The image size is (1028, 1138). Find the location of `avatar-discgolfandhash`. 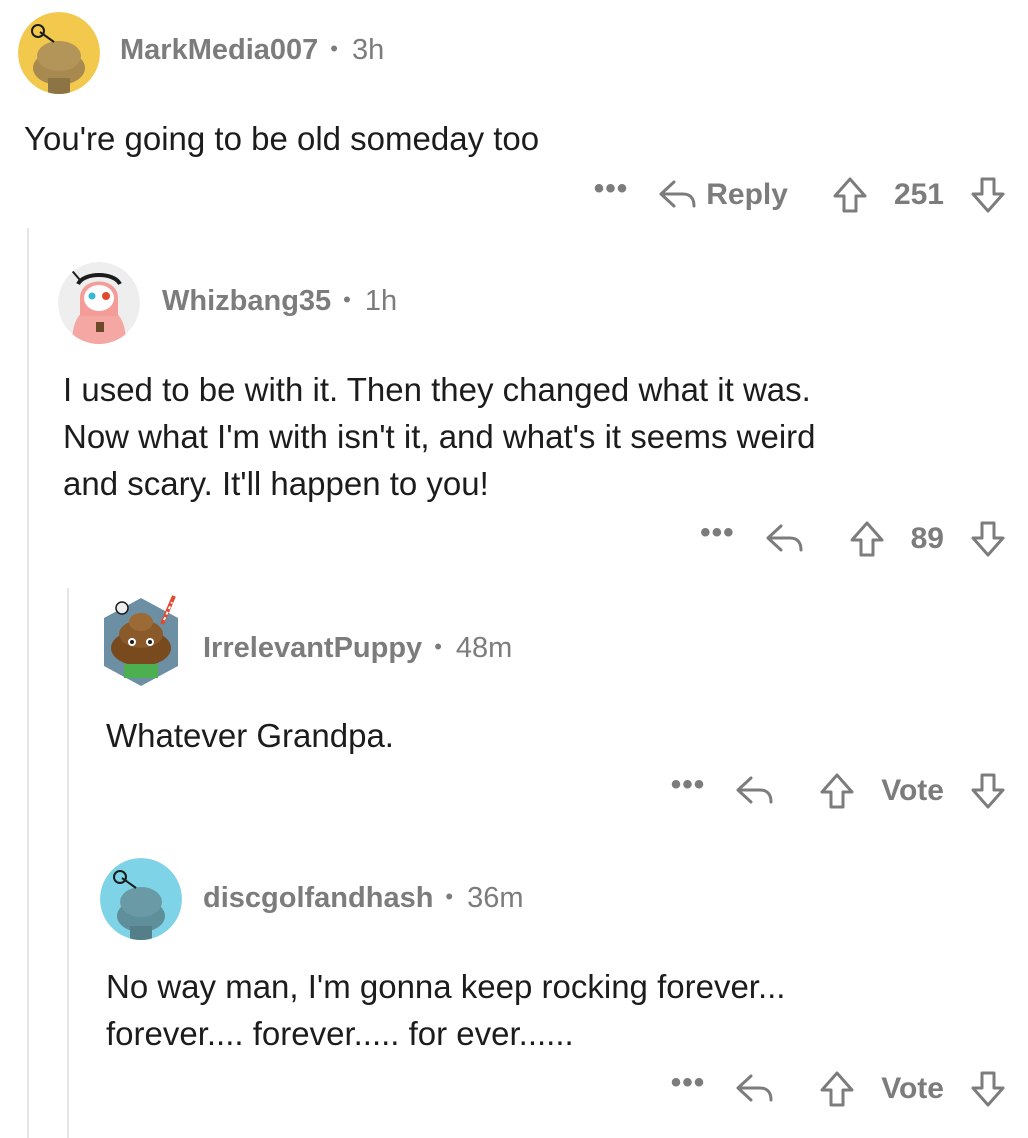

avatar-discgolfandhash is located at coordinates (141, 899).